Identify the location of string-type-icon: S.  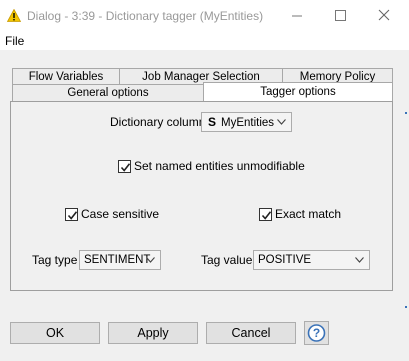
(212, 122).